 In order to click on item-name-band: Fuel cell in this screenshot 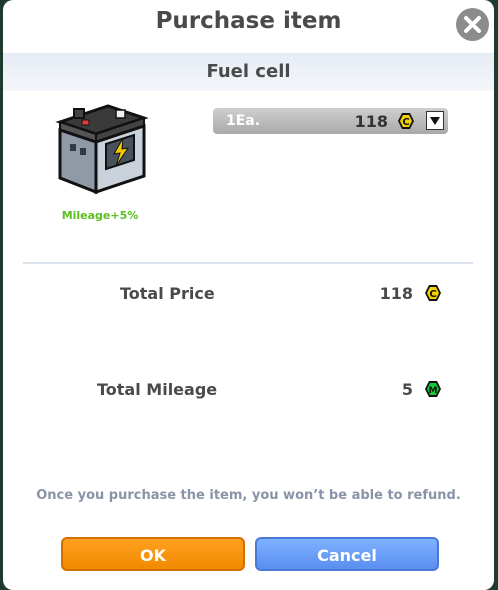, I will do `click(248, 72)`.